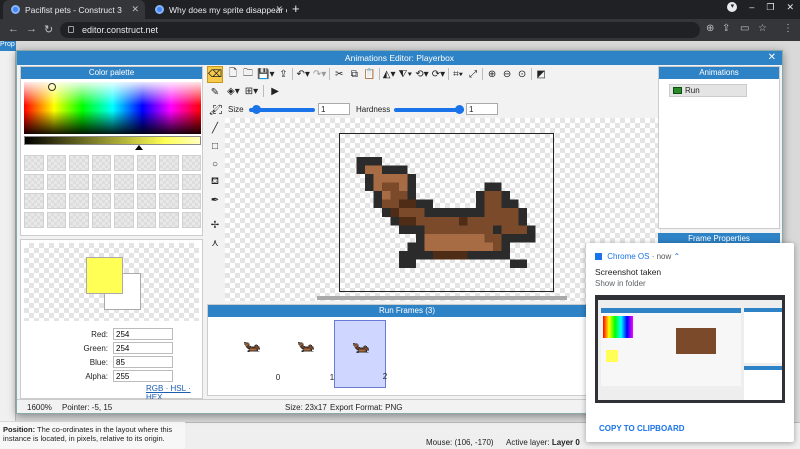 The width and height of the screenshot is (800, 449). I want to click on hardness-value: 1, so click(482, 109).